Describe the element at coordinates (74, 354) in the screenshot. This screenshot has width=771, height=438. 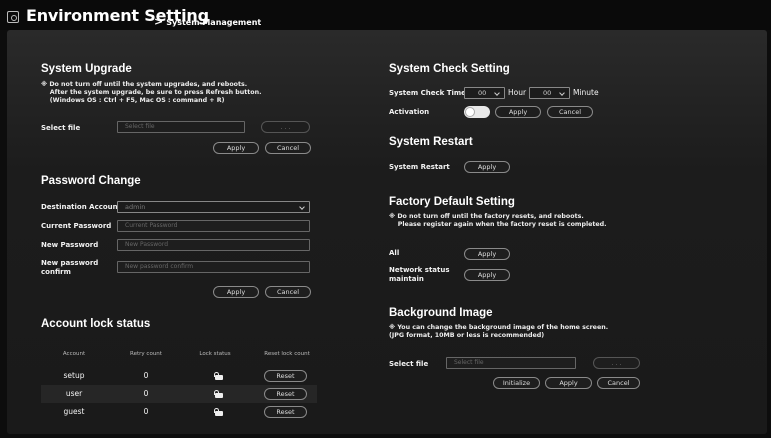
I see `col-header-account: Account` at that location.